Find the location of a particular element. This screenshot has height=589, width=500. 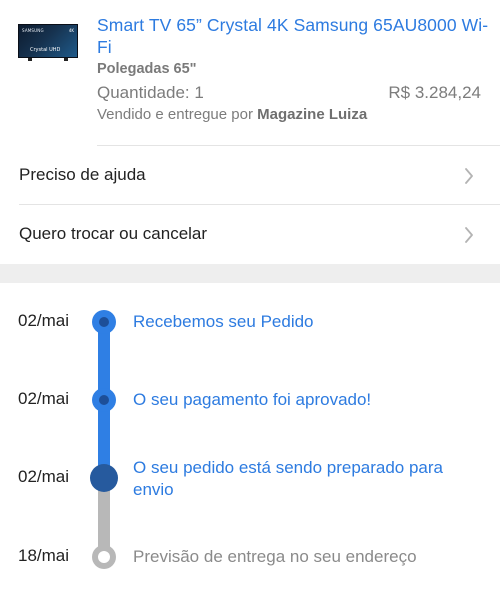

product-size: Polegadas 65" is located at coordinates (147, 69).